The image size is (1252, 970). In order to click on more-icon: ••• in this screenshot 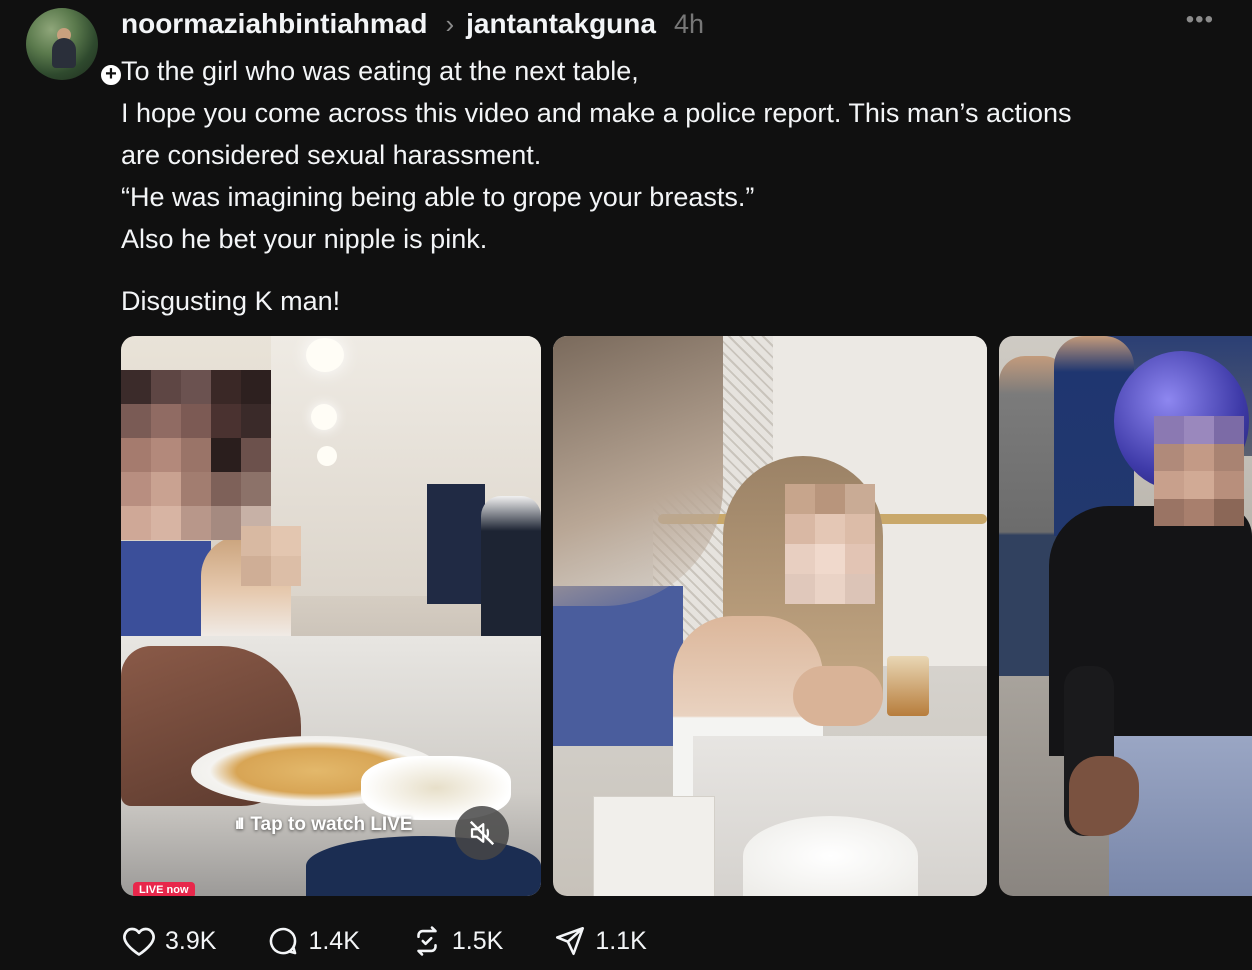, I will do `click(1200, 20)`.